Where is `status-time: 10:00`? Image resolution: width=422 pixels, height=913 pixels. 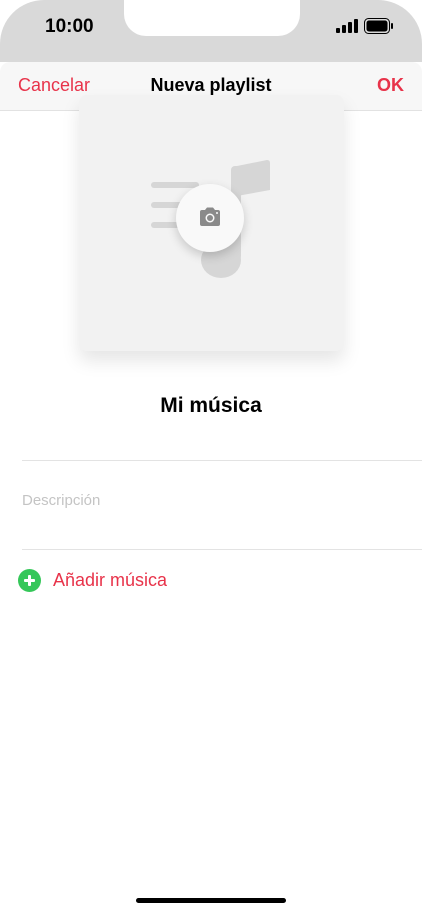
status-time: 10:00 is located at coordinates (69, 26).